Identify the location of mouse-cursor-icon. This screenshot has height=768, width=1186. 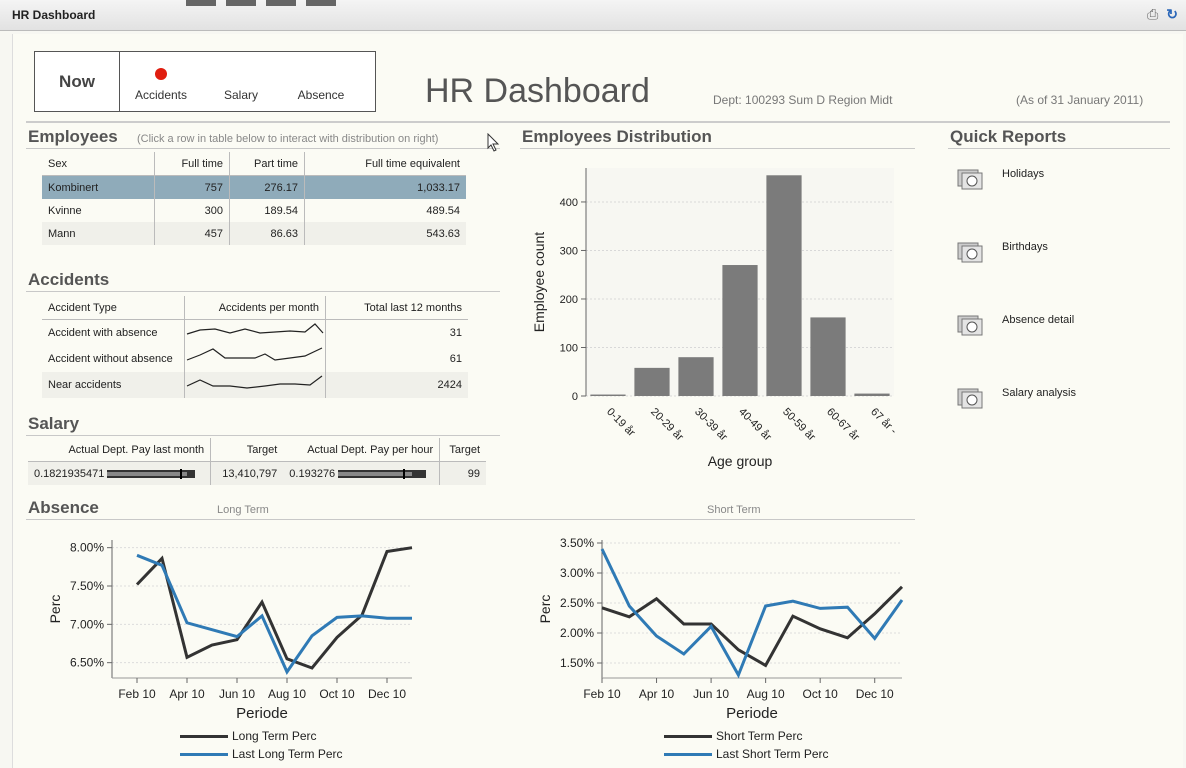
(493, 142).